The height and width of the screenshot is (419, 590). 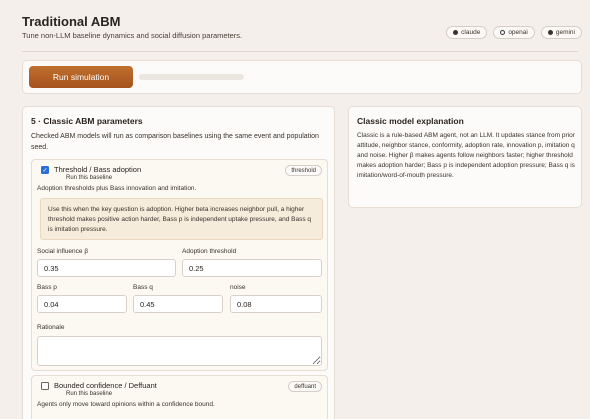 I want to click on run-simulation-button: Run simulation, so click(x=81, y=77).